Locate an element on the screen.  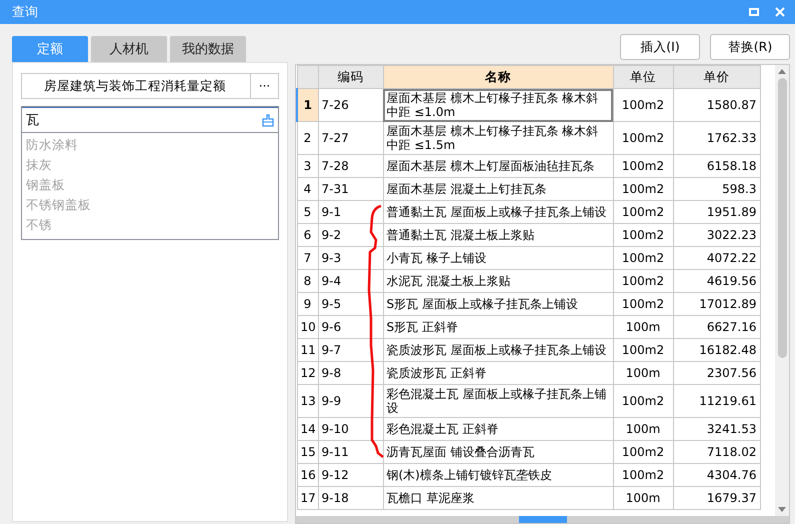
horizontal-scrollbar is located at coordinates (542, 519).